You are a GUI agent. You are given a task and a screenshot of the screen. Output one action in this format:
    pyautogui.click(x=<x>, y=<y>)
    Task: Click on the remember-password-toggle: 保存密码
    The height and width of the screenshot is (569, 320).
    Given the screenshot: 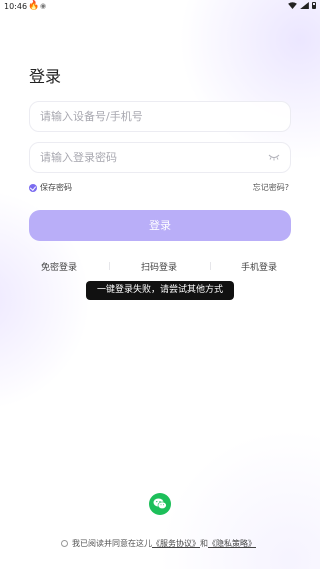 What is the action you would take?
    pyautogui.click(x=50, y=187)
    